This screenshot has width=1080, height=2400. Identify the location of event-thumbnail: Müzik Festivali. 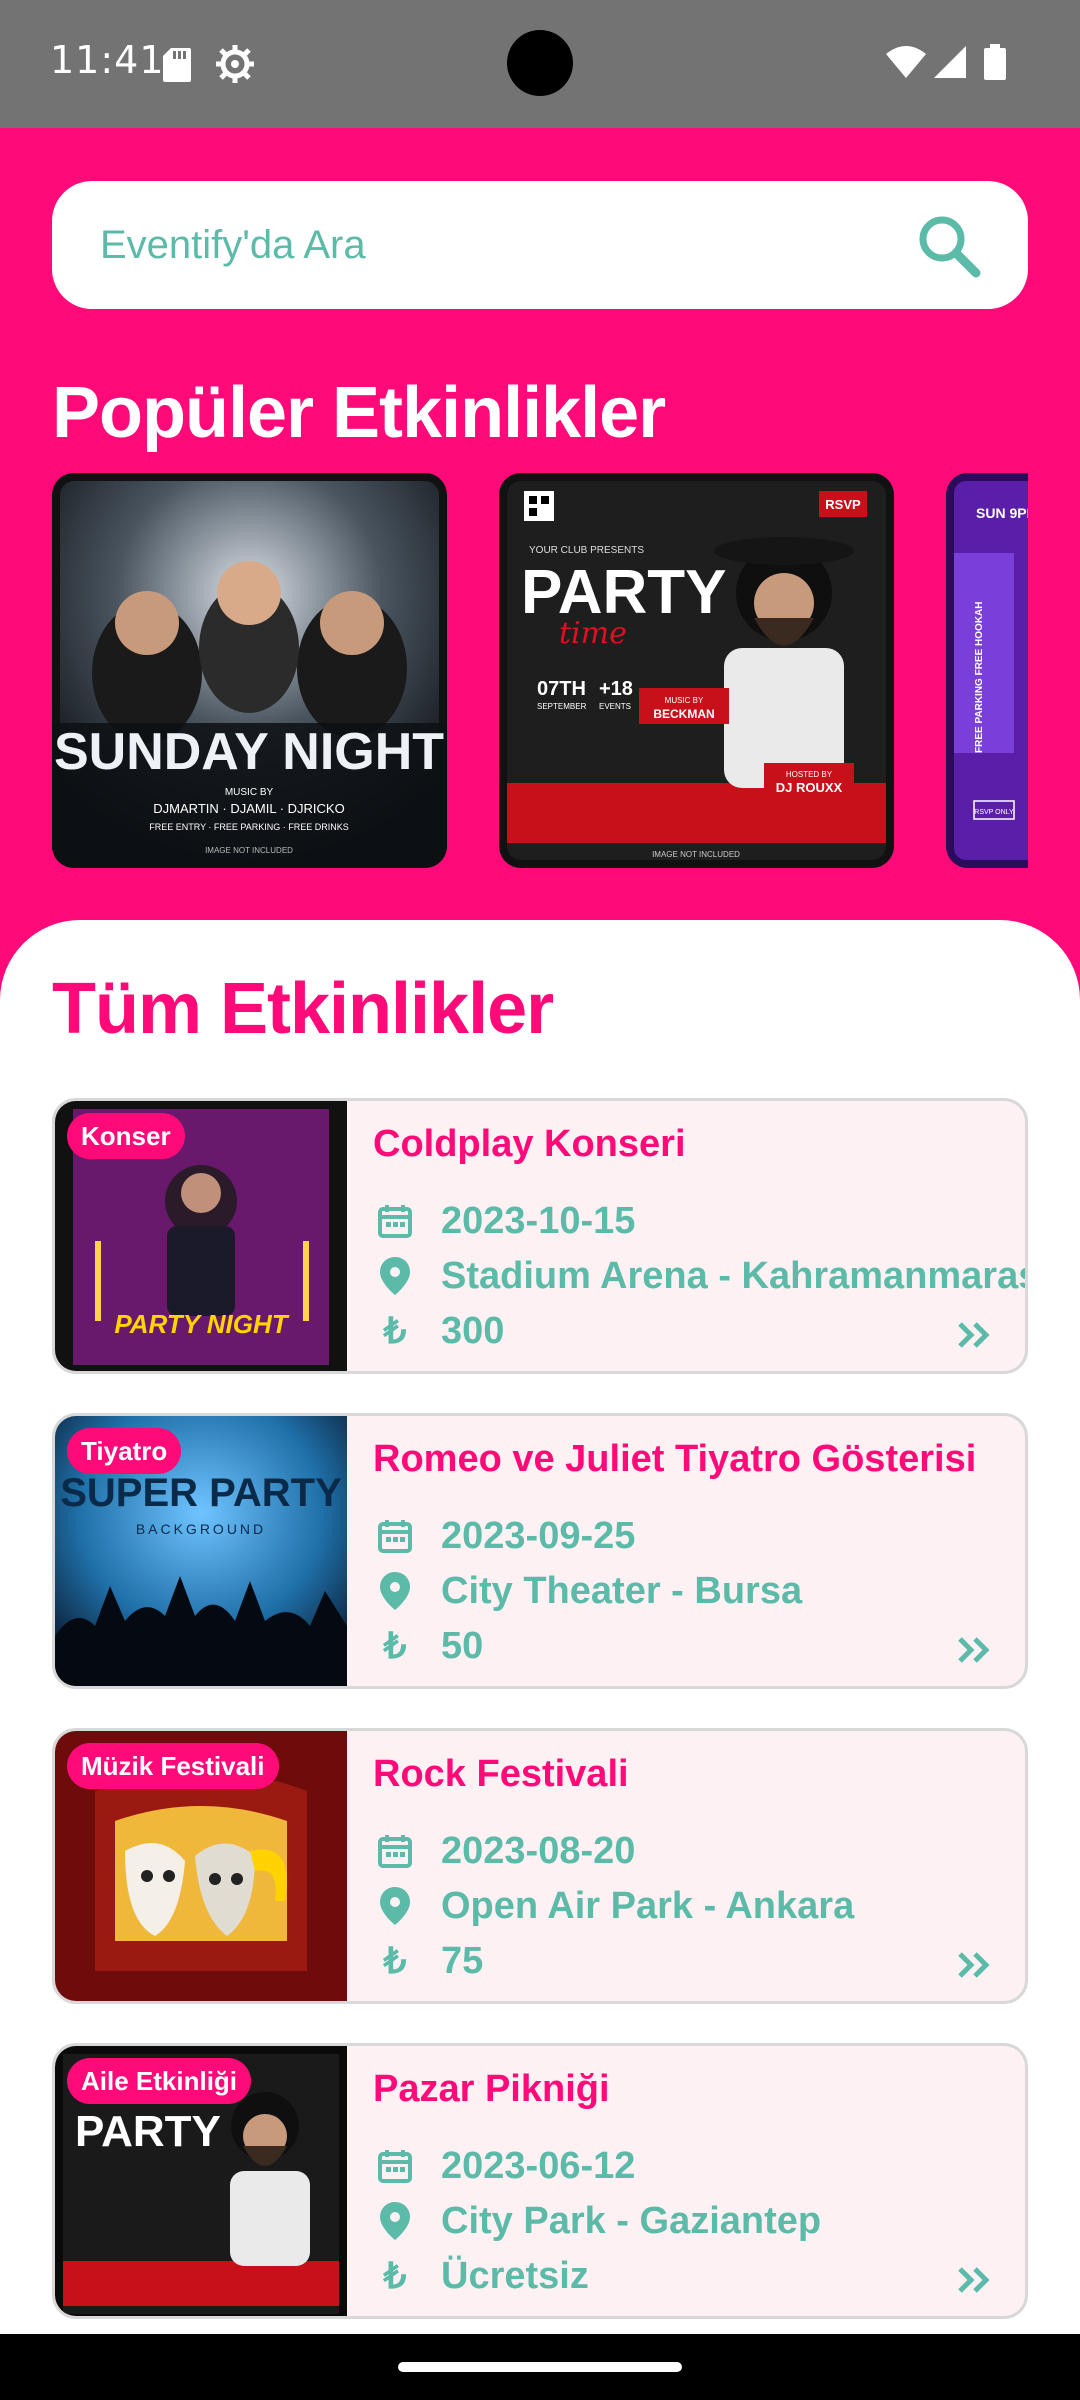
(201, 1866).